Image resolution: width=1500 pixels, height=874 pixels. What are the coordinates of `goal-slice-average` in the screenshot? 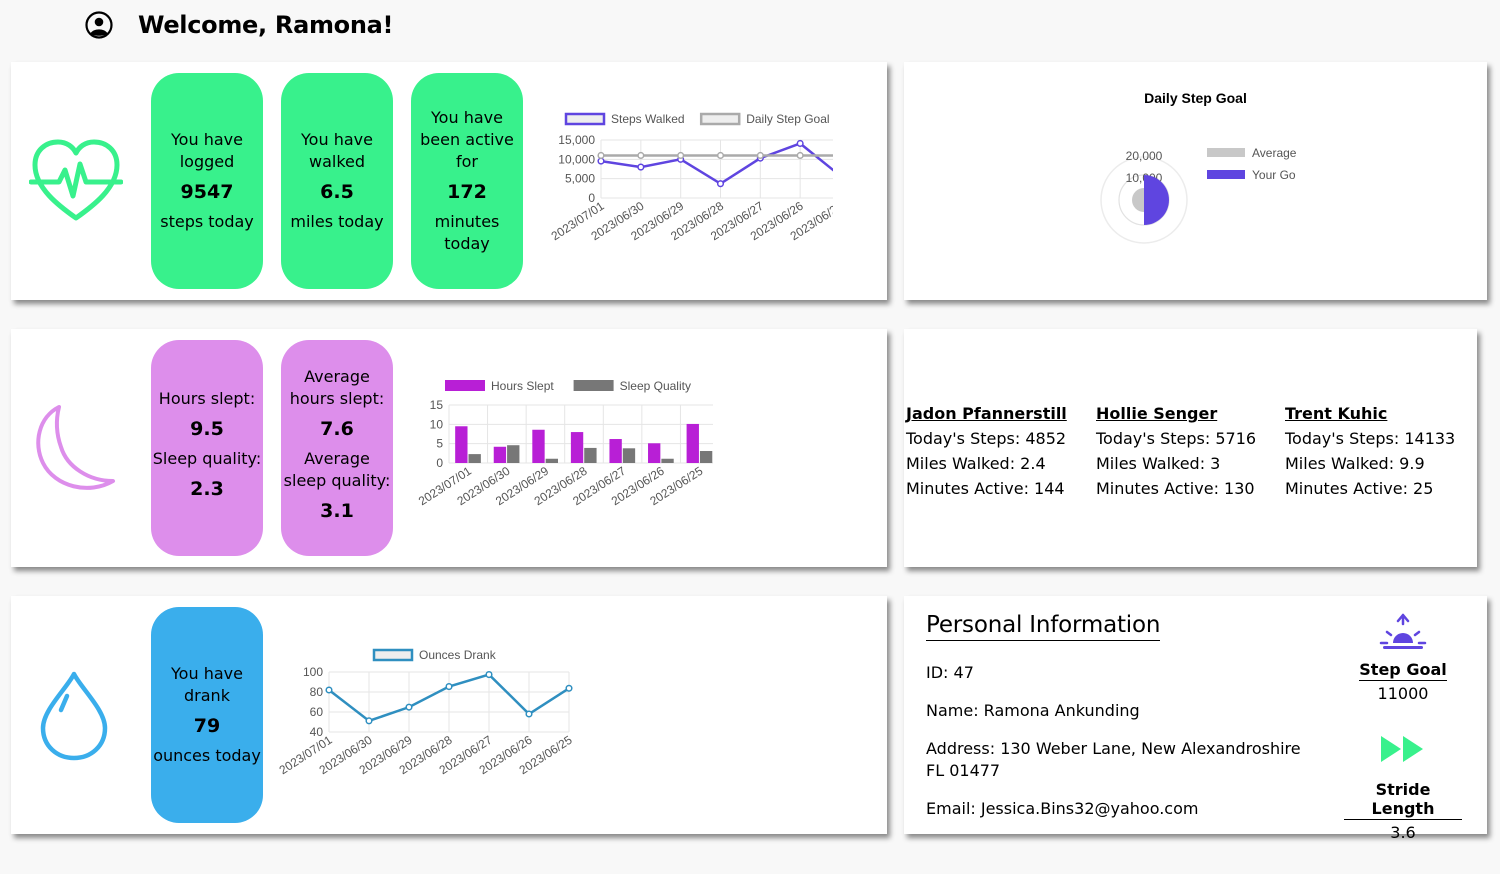 It's located at (1138, 200).